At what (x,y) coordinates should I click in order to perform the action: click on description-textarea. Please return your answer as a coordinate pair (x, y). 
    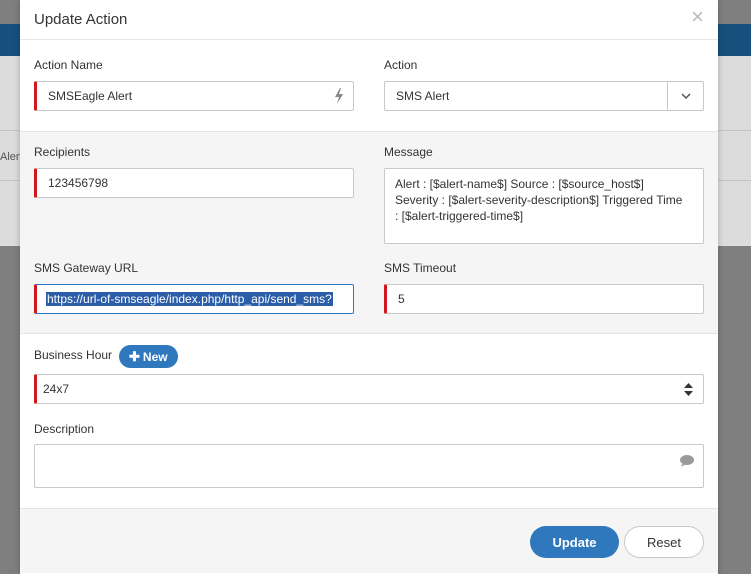
    Looking at the image, I should click on (369, 466).